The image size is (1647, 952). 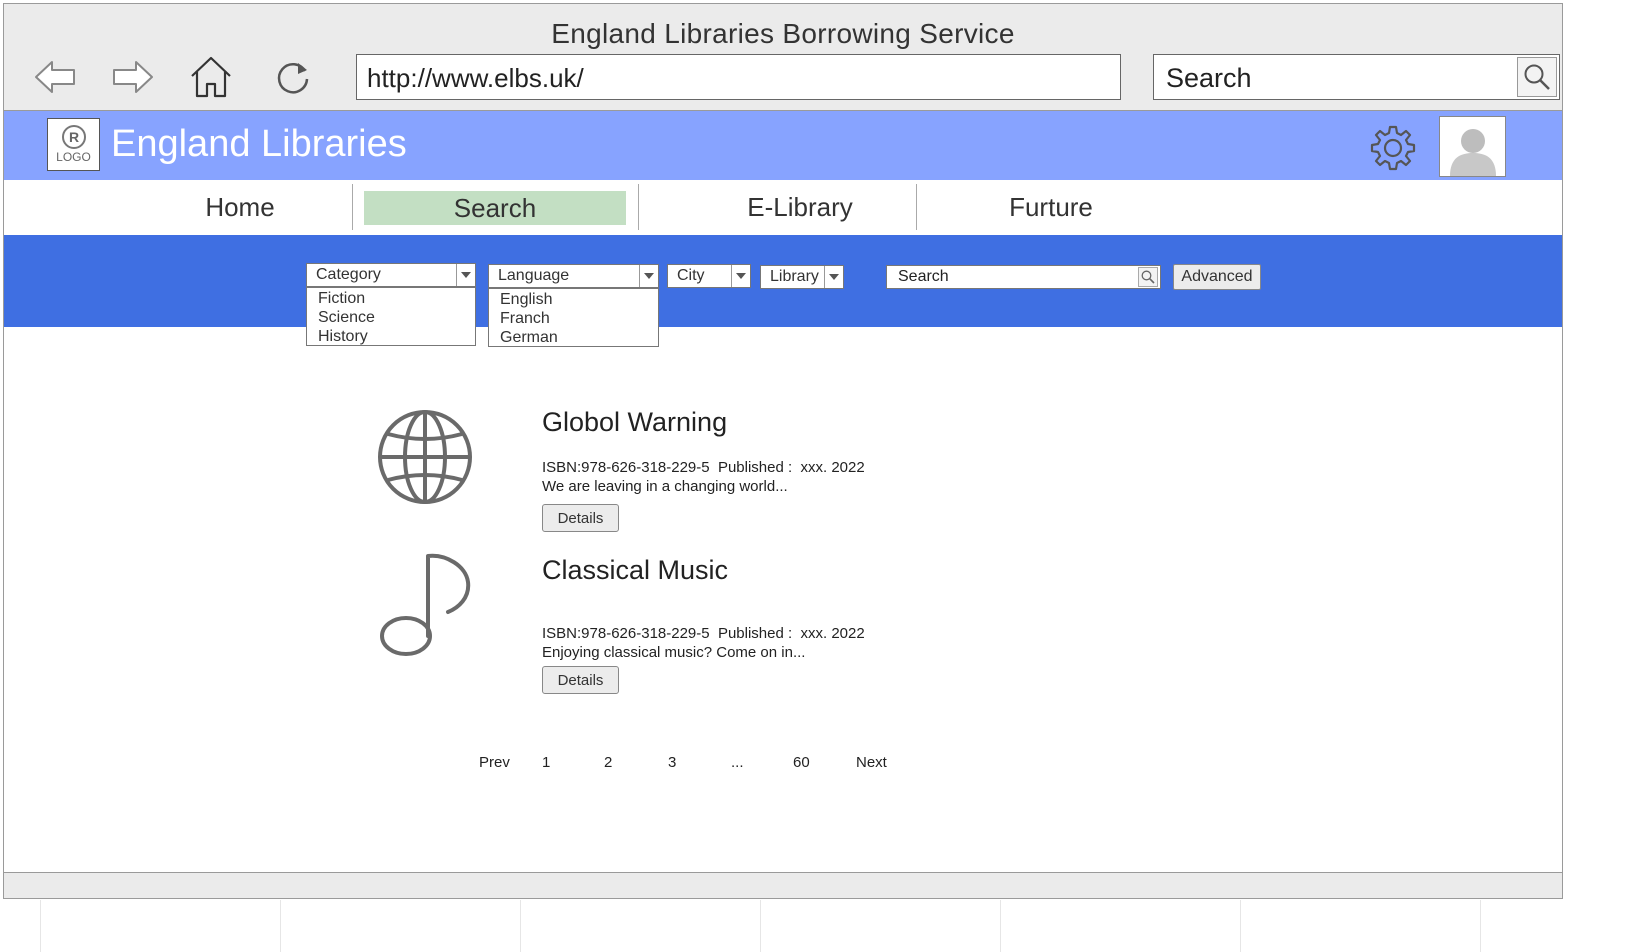 What do you see at coordinates (800, 207) in the screenshot?
I see `tab-e-library: E-Library` at bounding box center [800, 207].